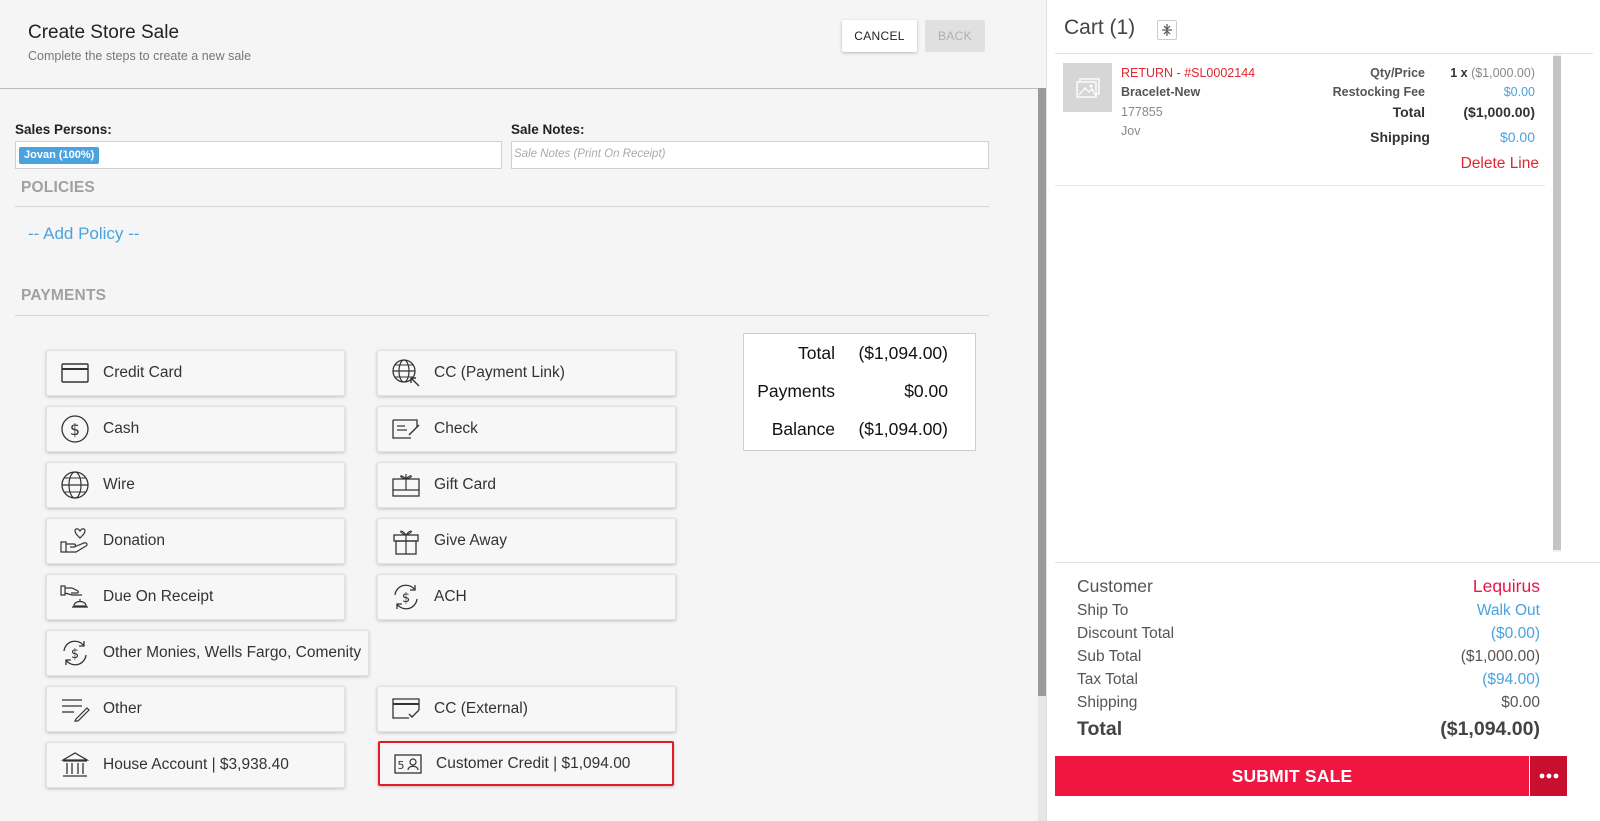  I want to click on item-shipping-value: $0.00, so click(1517, 137).